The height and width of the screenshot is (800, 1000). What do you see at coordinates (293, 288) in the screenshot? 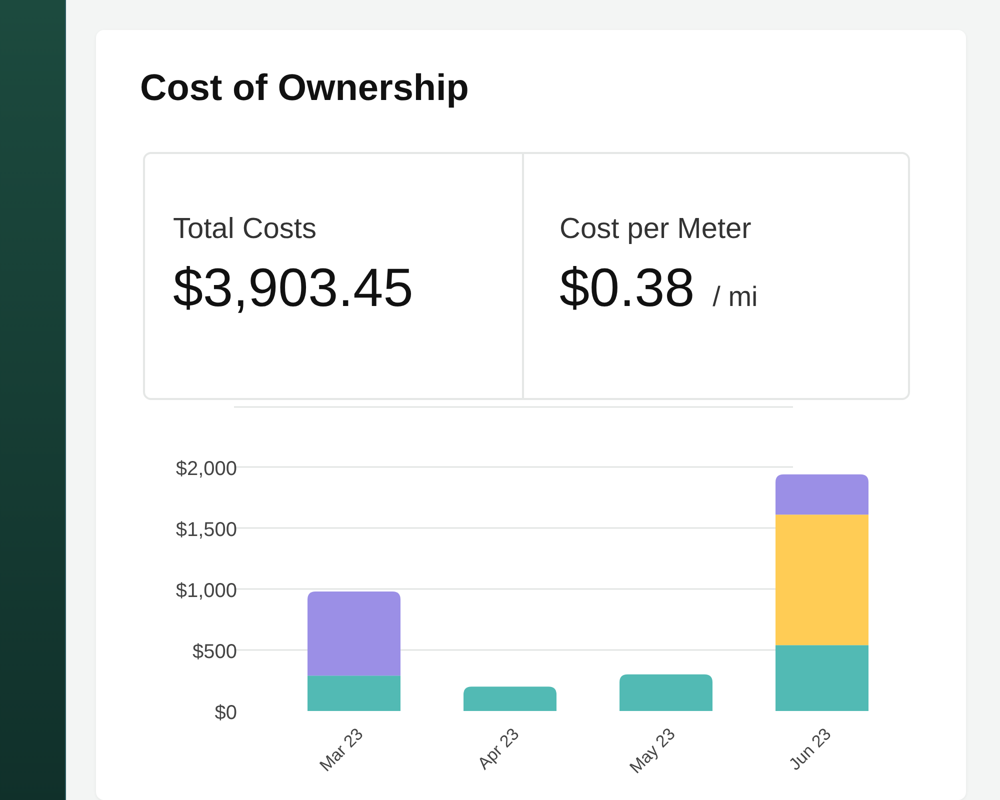
I see `stat-value: $3,903.45` at bounding box center [293, 288].